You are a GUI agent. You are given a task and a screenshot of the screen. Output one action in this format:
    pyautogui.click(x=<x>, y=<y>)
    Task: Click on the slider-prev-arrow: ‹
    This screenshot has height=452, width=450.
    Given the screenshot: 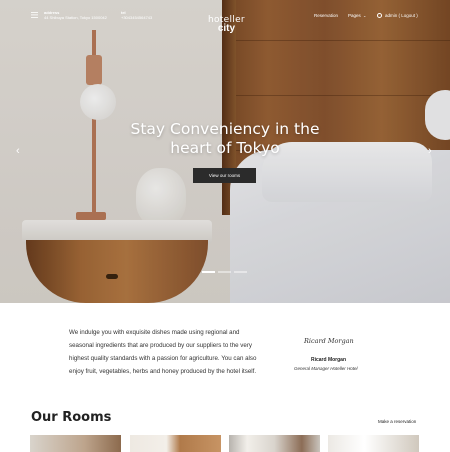 What is the action you would take?
    pyautogui.click(x=18, y=151)
    